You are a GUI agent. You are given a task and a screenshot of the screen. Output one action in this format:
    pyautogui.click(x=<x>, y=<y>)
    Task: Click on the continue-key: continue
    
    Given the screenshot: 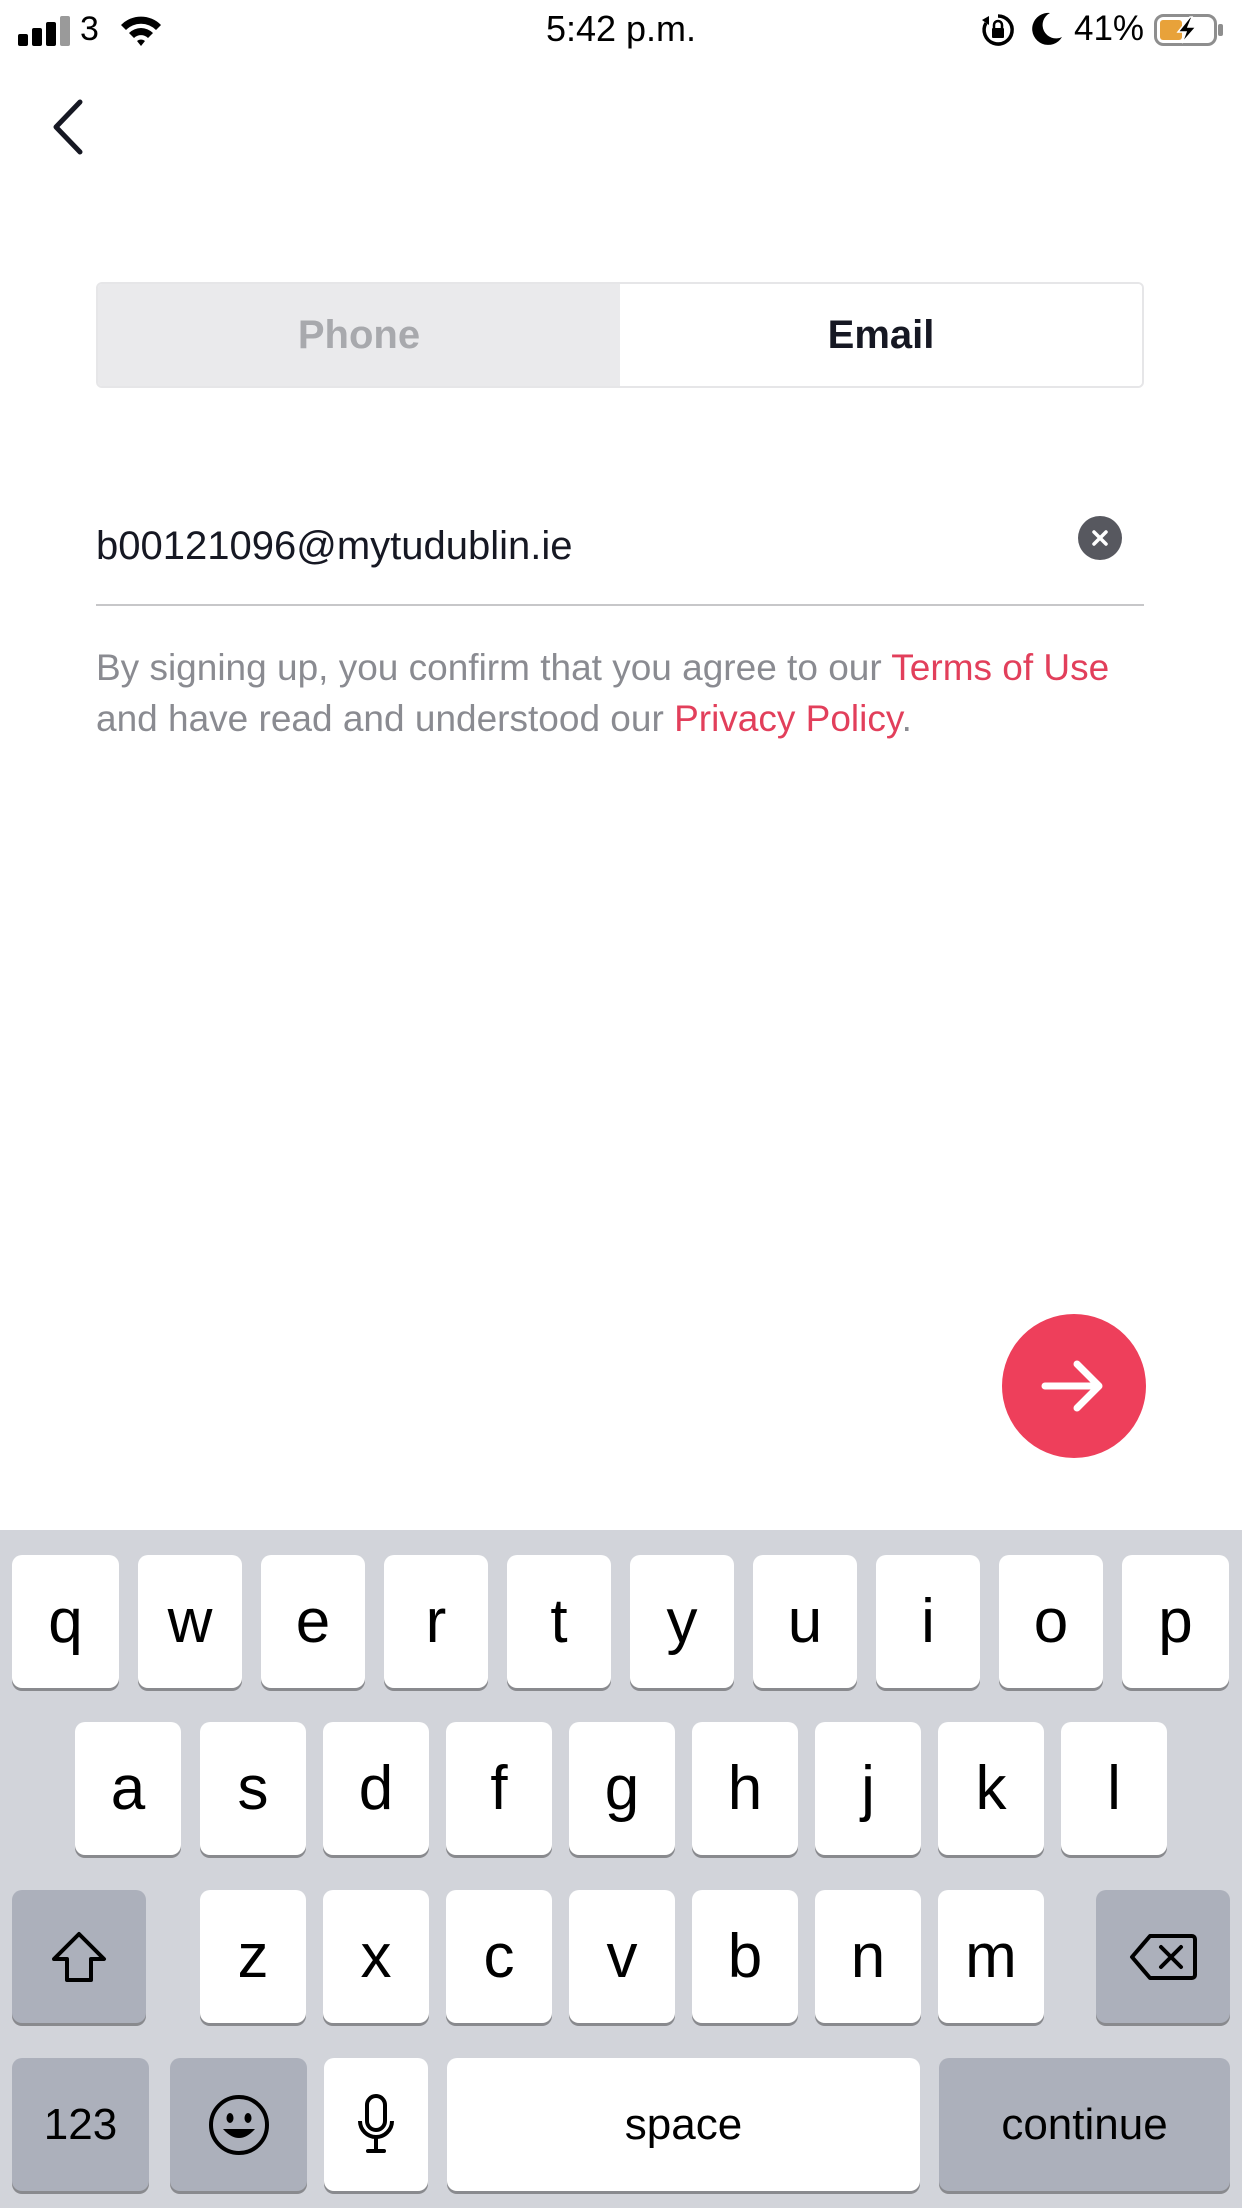 What is the action you would take?
    pyautogui.click(x=1084, y=2124)
    